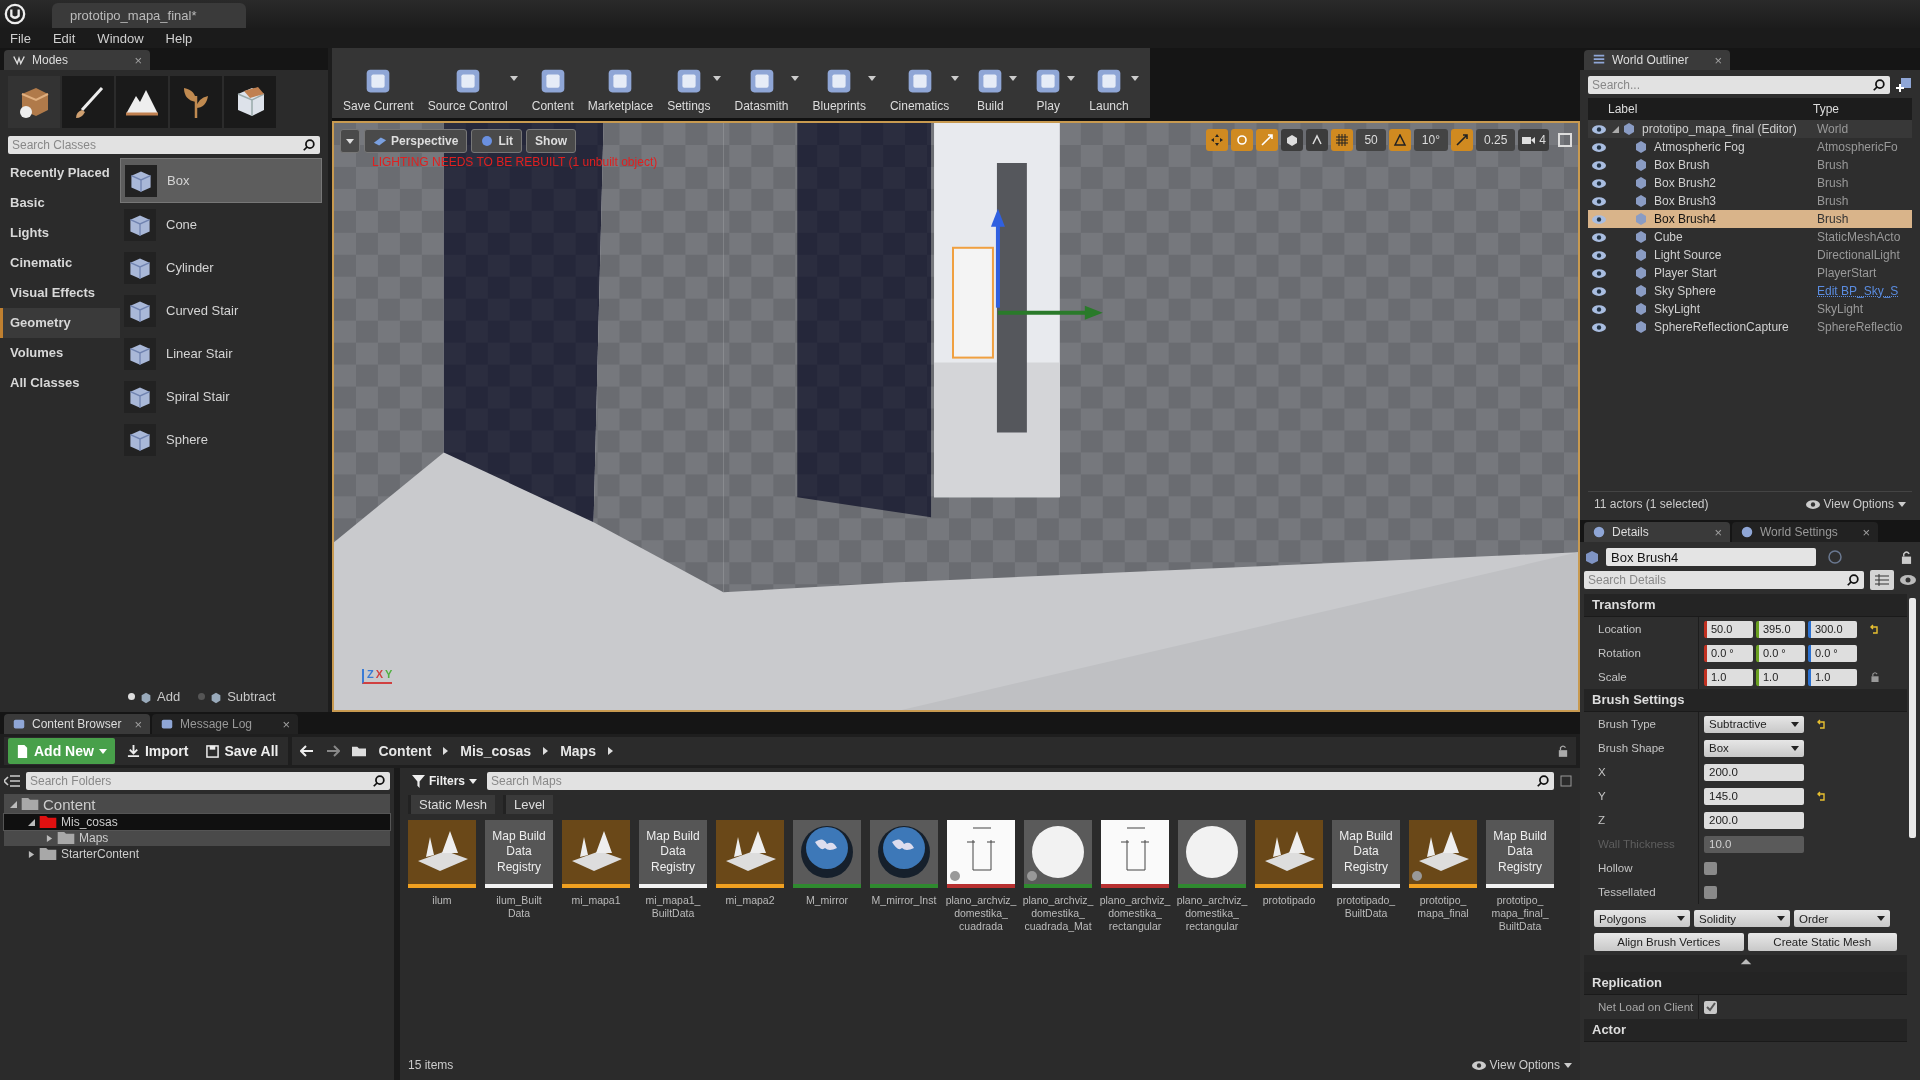  Describe the element at coordinates (333, 751) in the screenshot. I see `forward-icon` at that location.